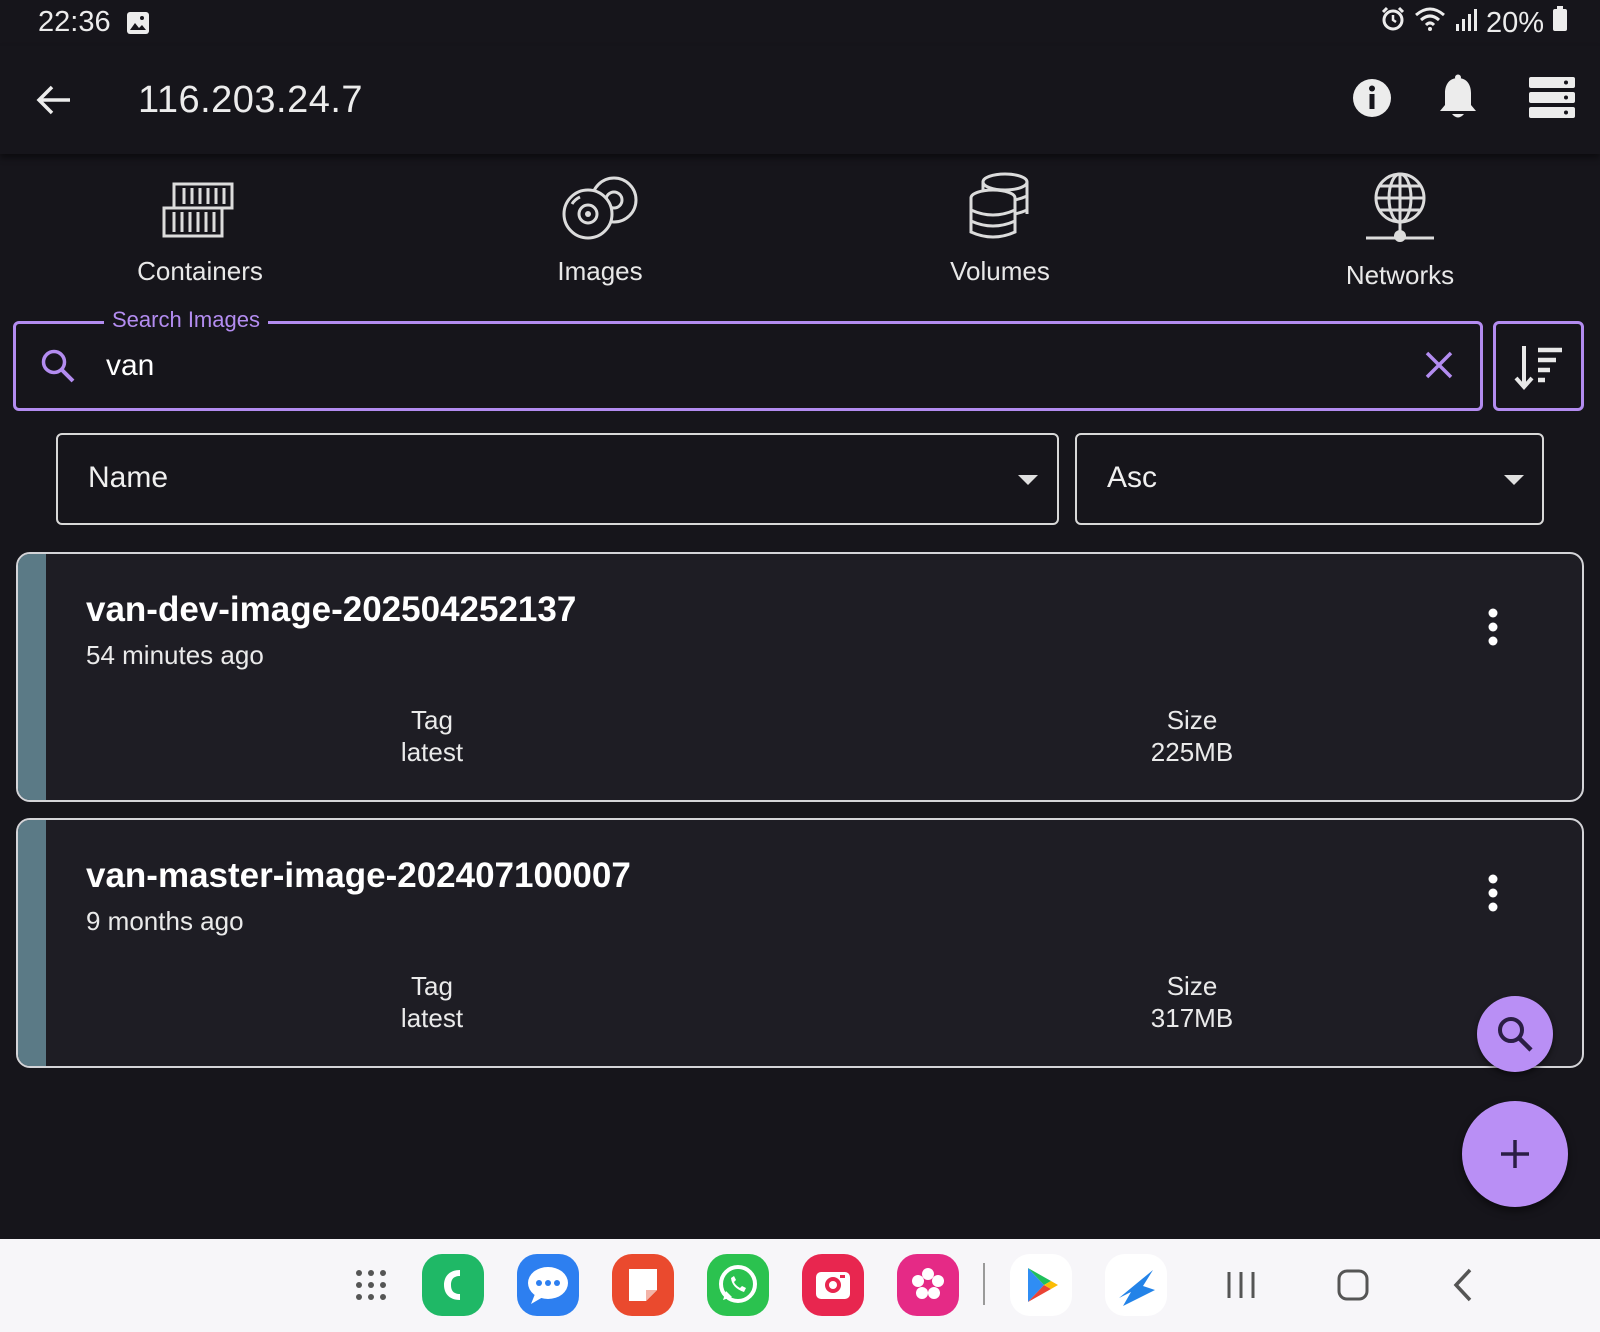  What do you see at coordinates (1309, 479) in the screenshot?
I see `sort-order-select: Asc` at bounding box center [1309, 479].